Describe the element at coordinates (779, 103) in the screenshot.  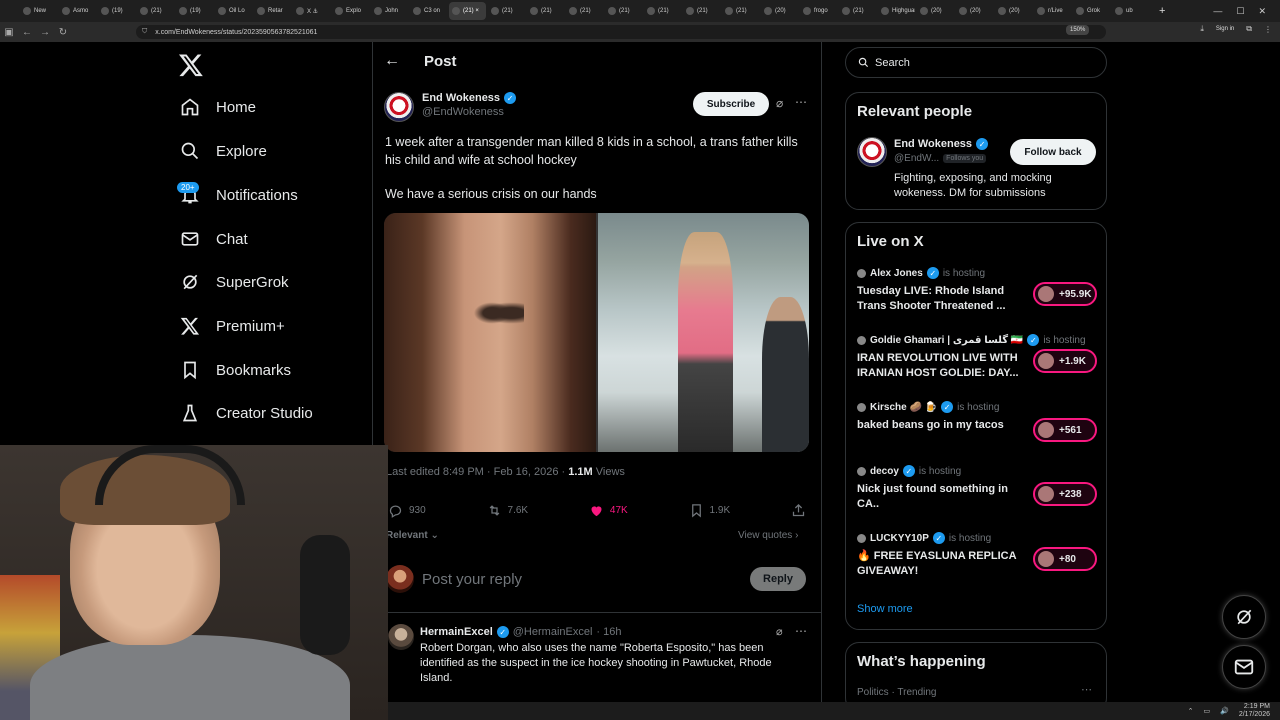
I see `grok-explain-icon: ⌀` at that location.